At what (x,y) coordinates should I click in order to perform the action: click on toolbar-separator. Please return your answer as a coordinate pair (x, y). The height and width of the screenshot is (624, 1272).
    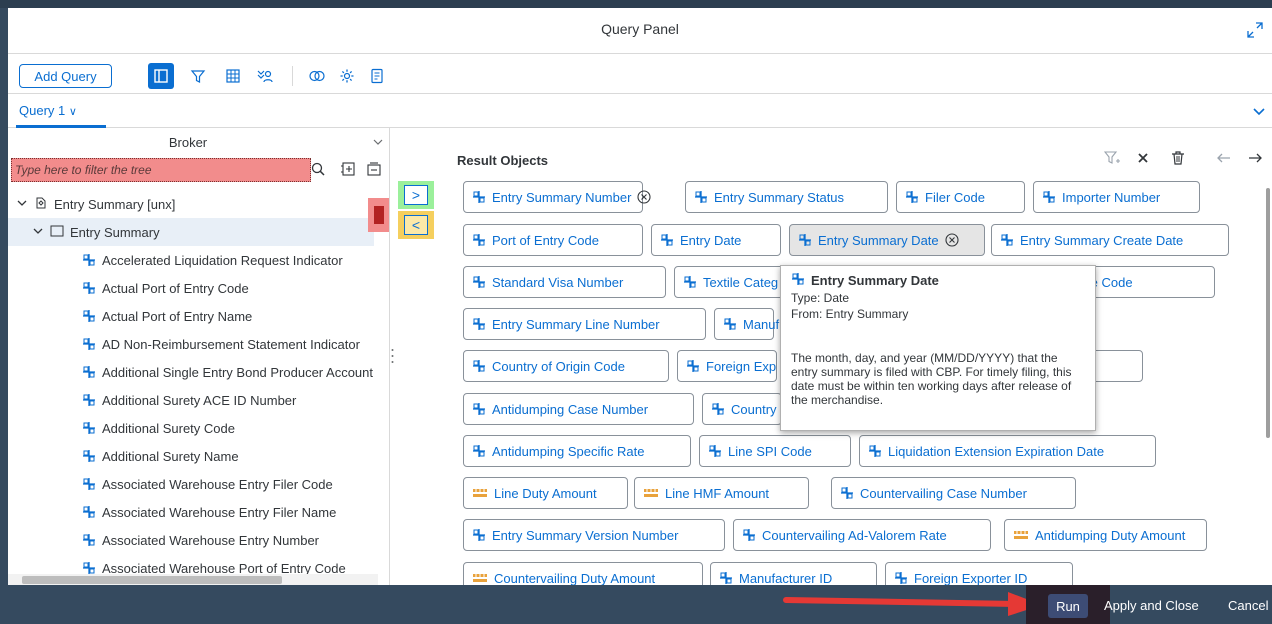
    Looking at the image, I should click on (292, 76).